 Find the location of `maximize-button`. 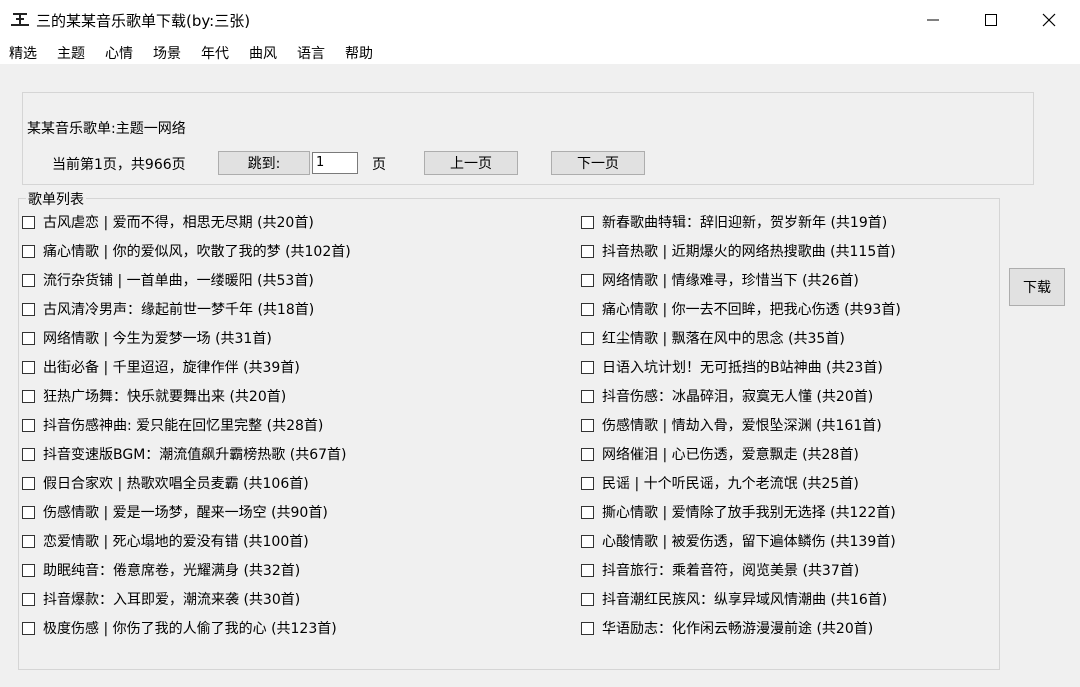

maximize-button is located at coordinates (991, 20).